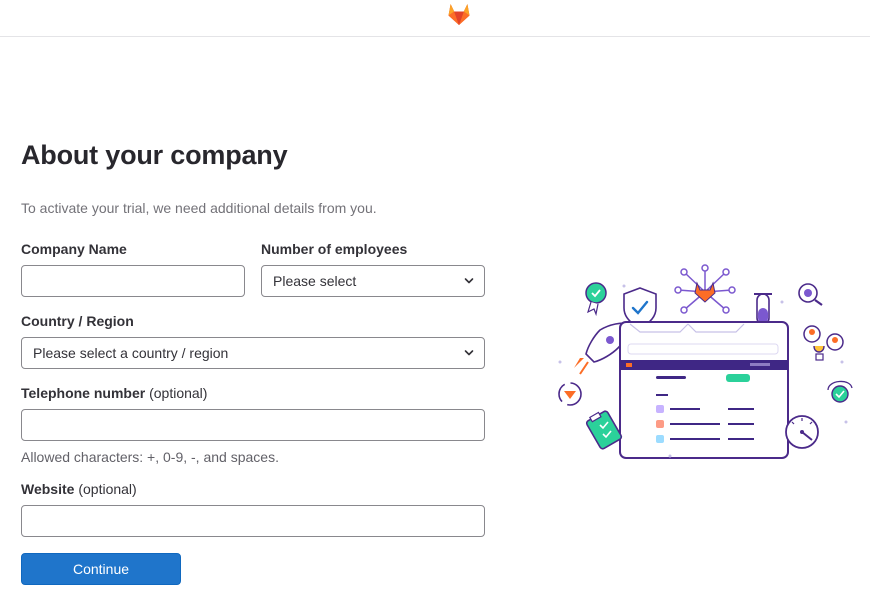  What do you see at coordinates (48, 489) in the screenshot?
I see `website-label-text: Website` at bounding box center [48, 489].